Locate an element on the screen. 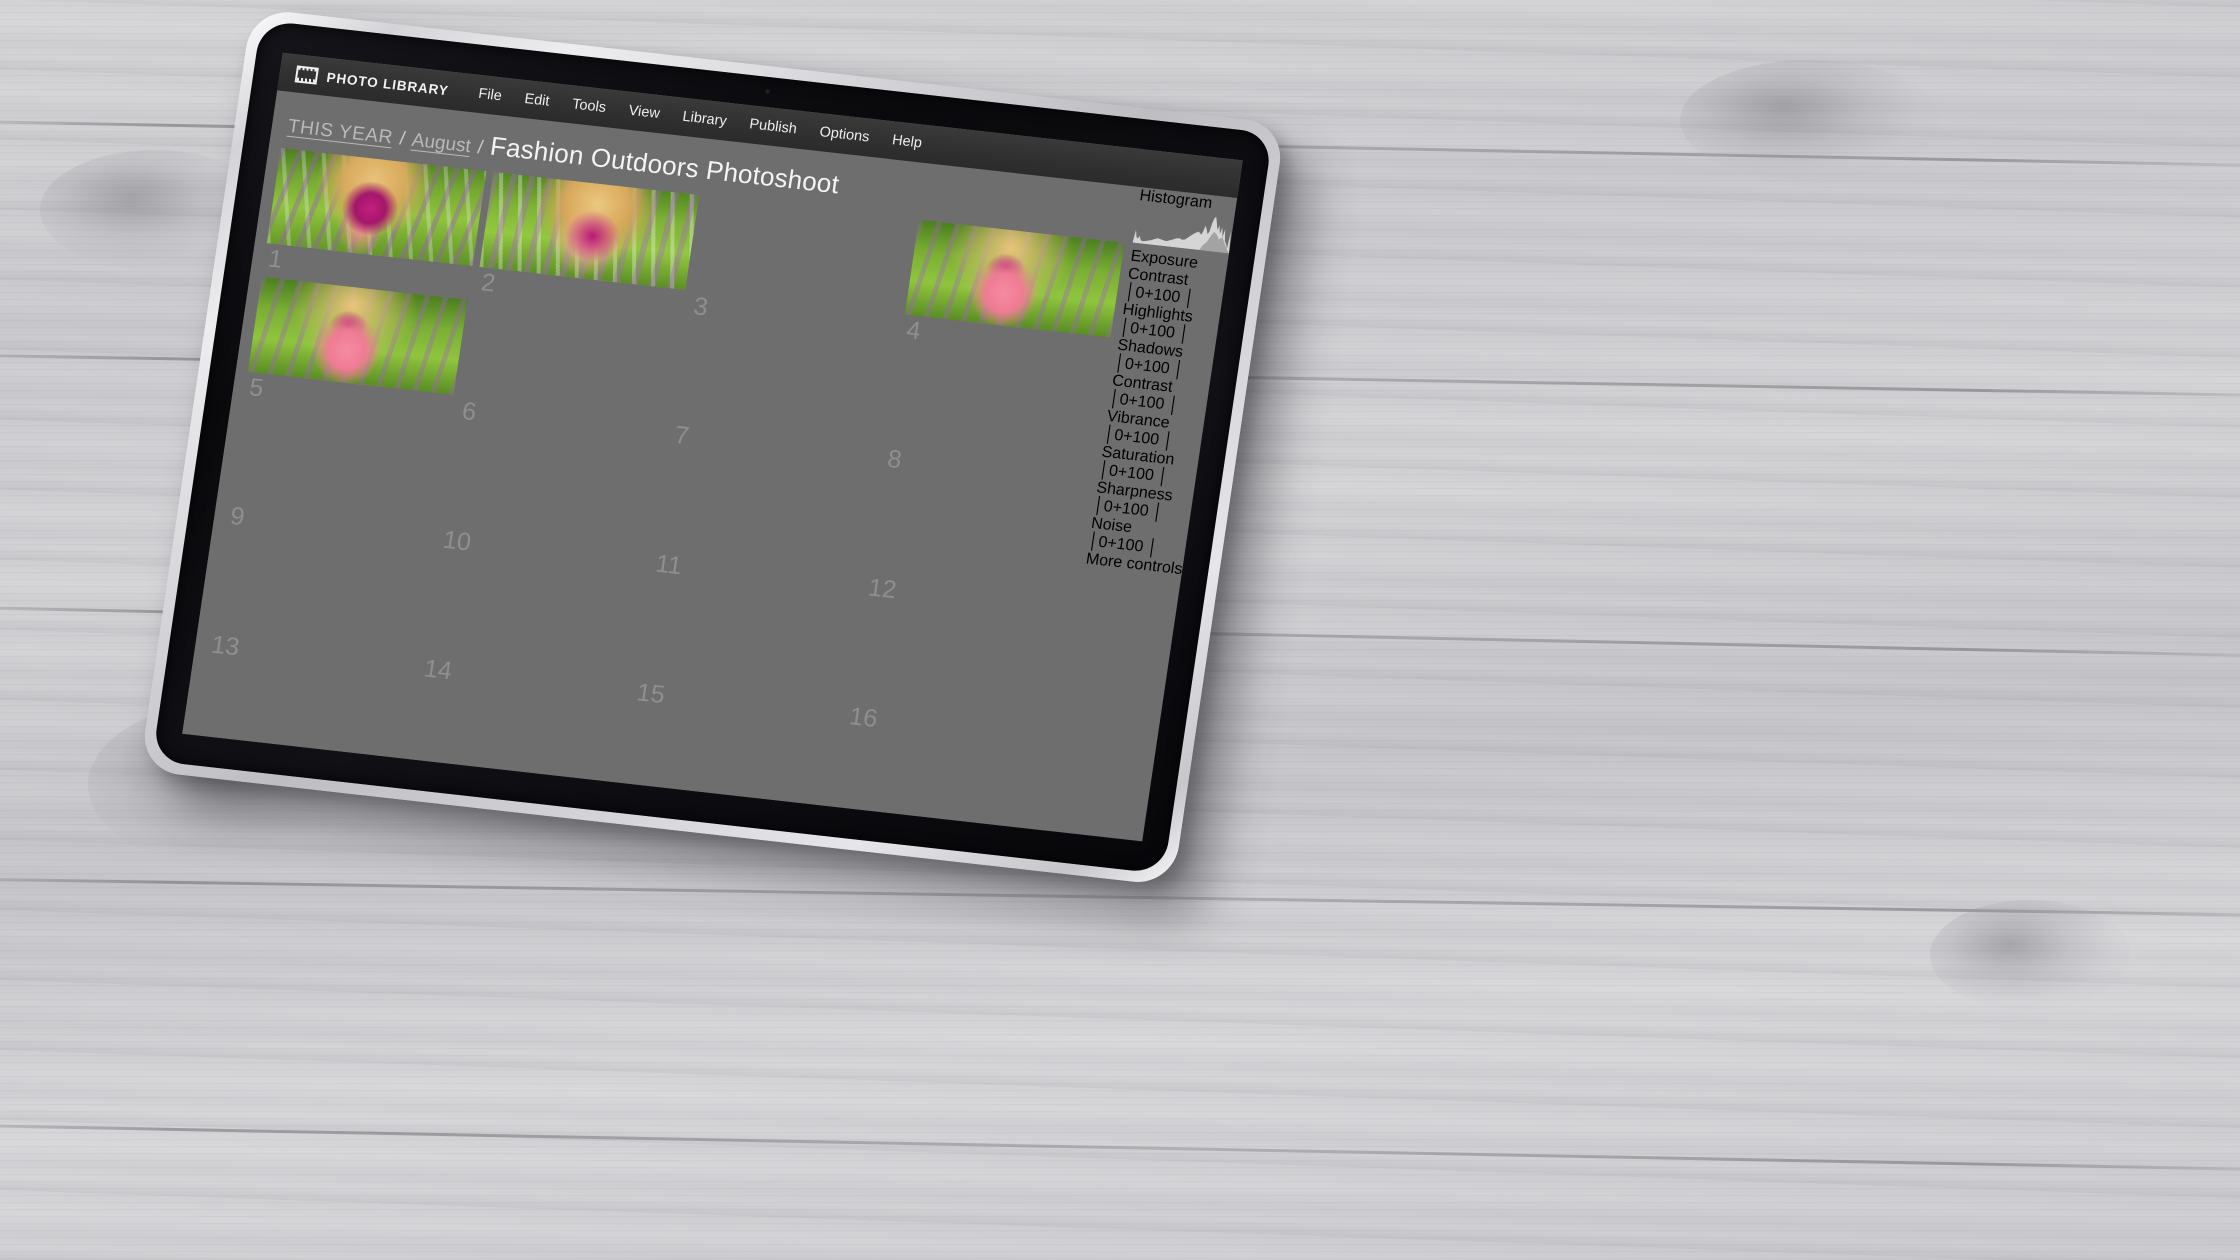  thumbnail-cell: 6 is located at coordinates (568, 374).